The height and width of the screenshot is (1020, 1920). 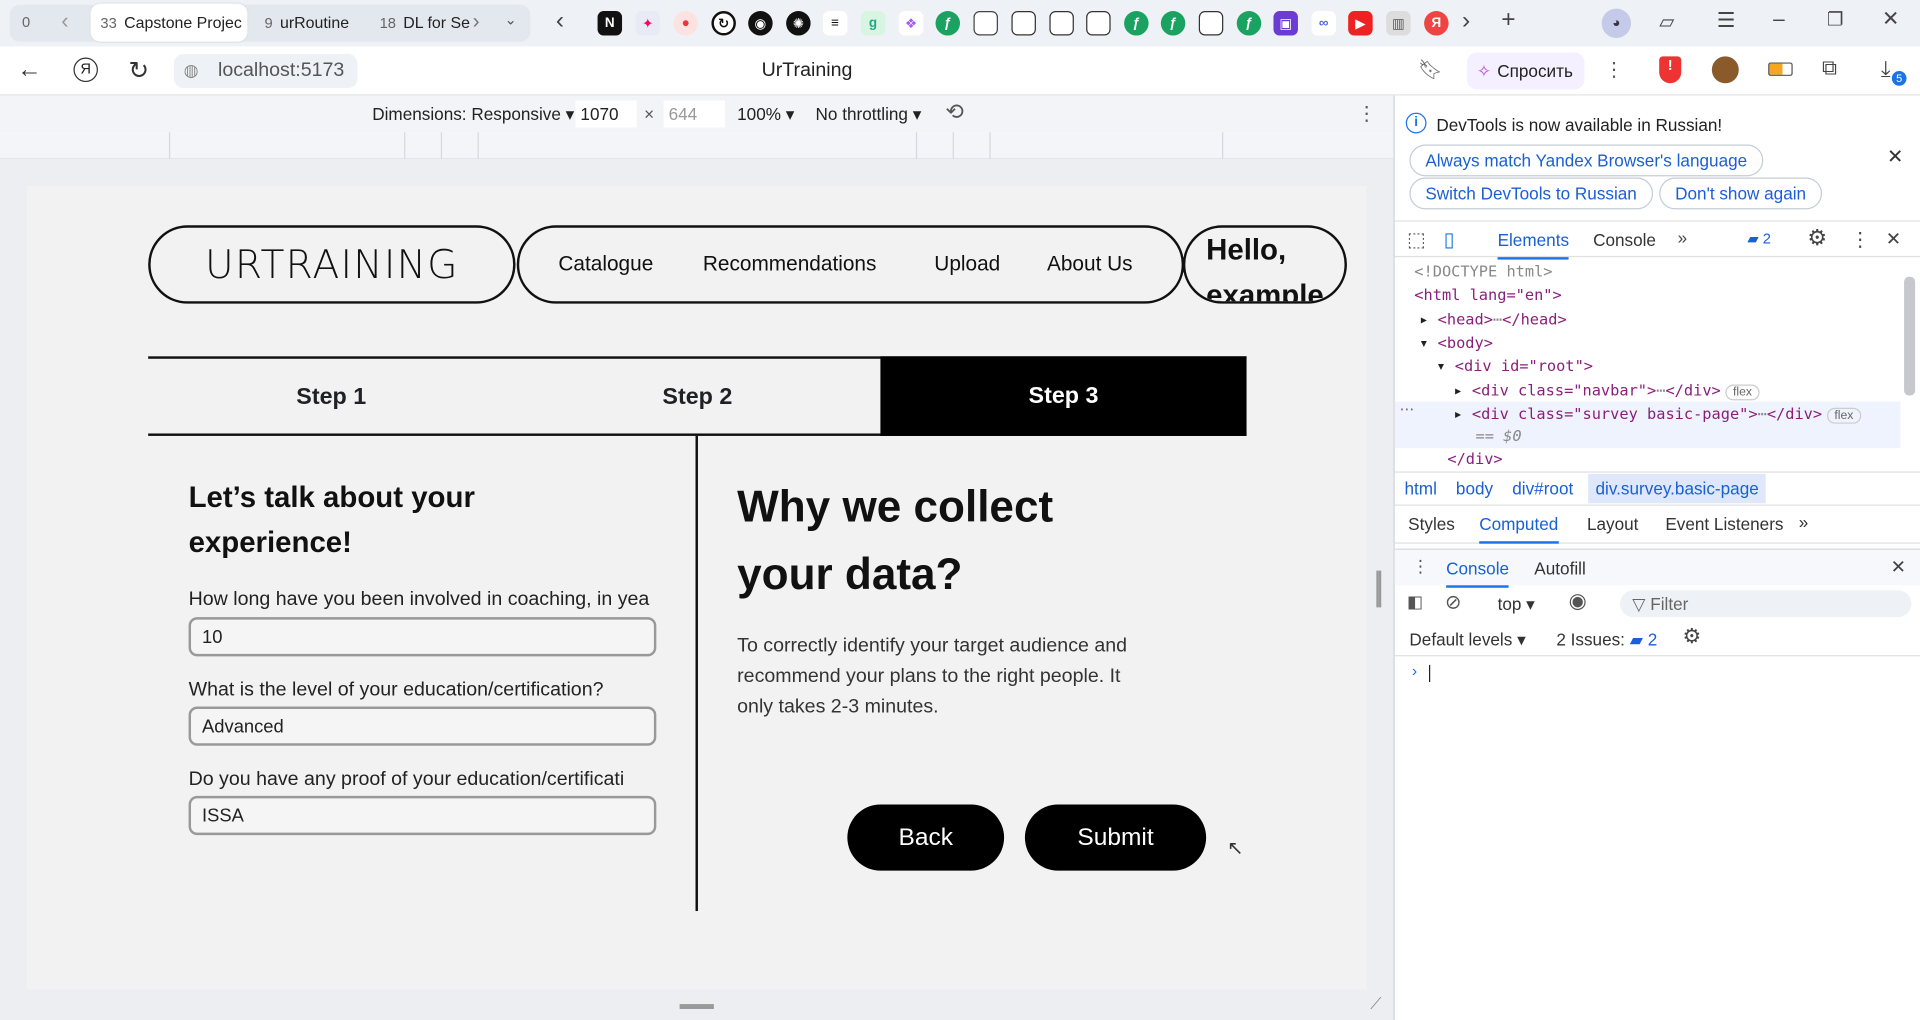 I want to click on crumb-body: body, so click(x=1474, y=489).